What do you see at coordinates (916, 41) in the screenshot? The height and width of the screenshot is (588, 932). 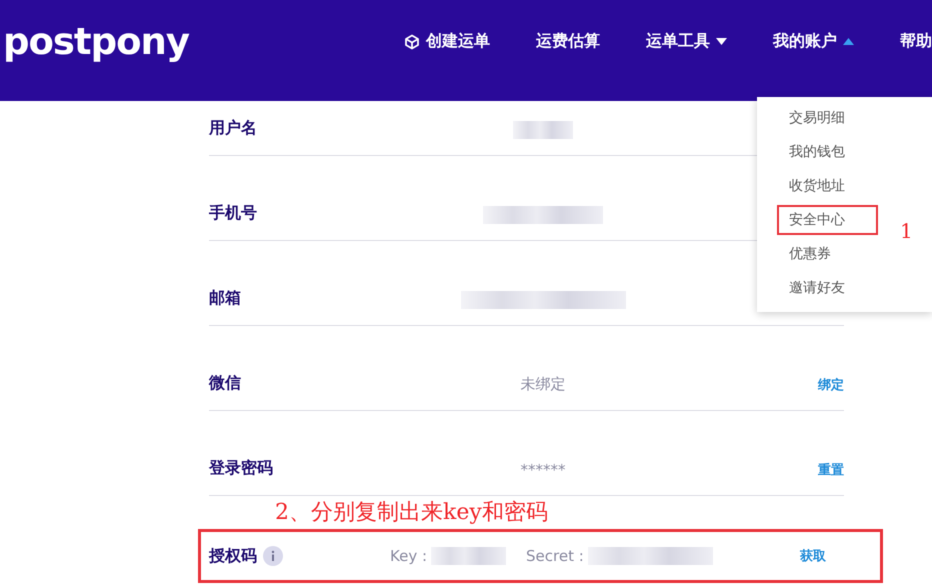 I see `nav-link: 帮助` at bounding box center [916, 41].